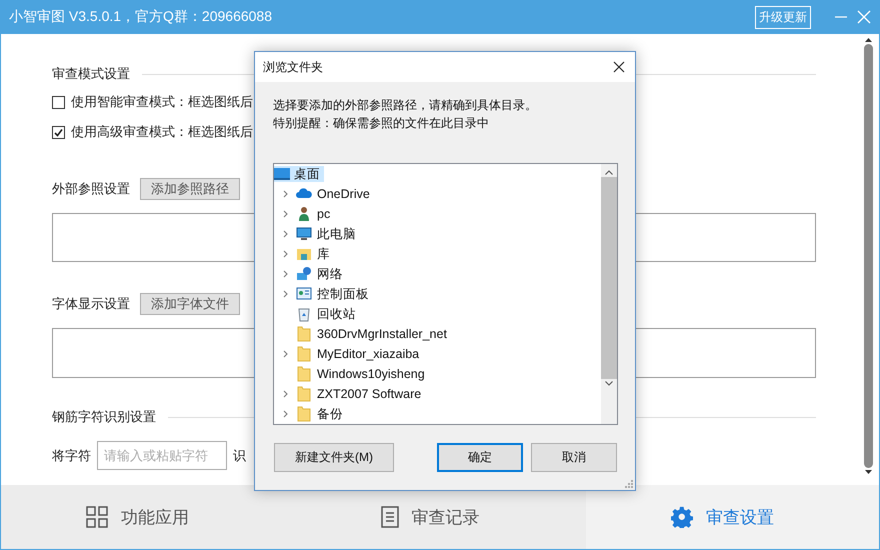 This screenshot has height=550, width=880. Describe the element at coordinates (239, 455) in the screenshot. I see `field-label: 识` at that location.